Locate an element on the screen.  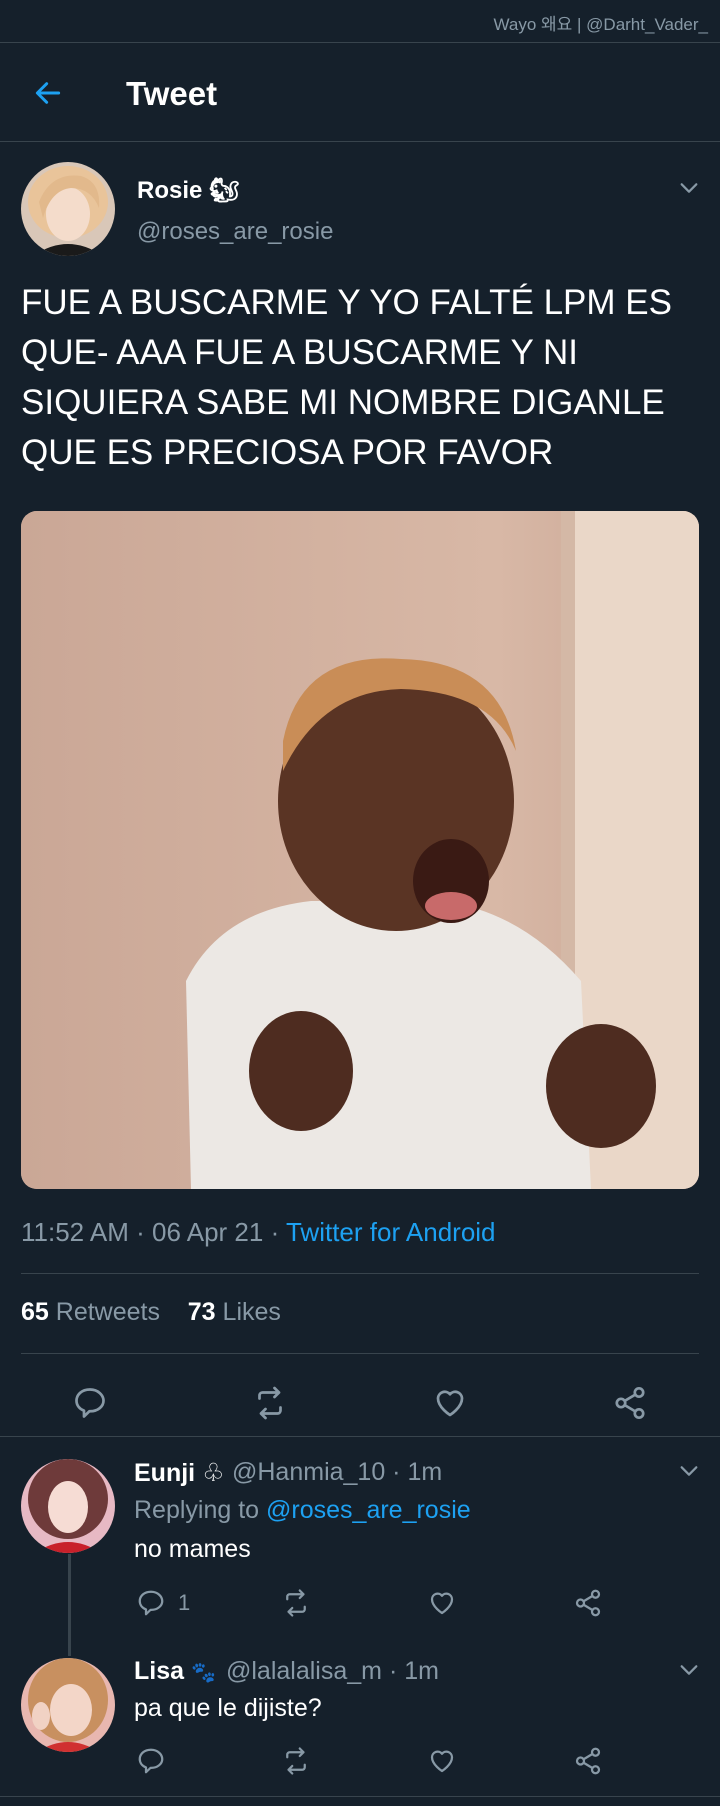
reply-avatar-eunji is located at coordinates (68, 1506).